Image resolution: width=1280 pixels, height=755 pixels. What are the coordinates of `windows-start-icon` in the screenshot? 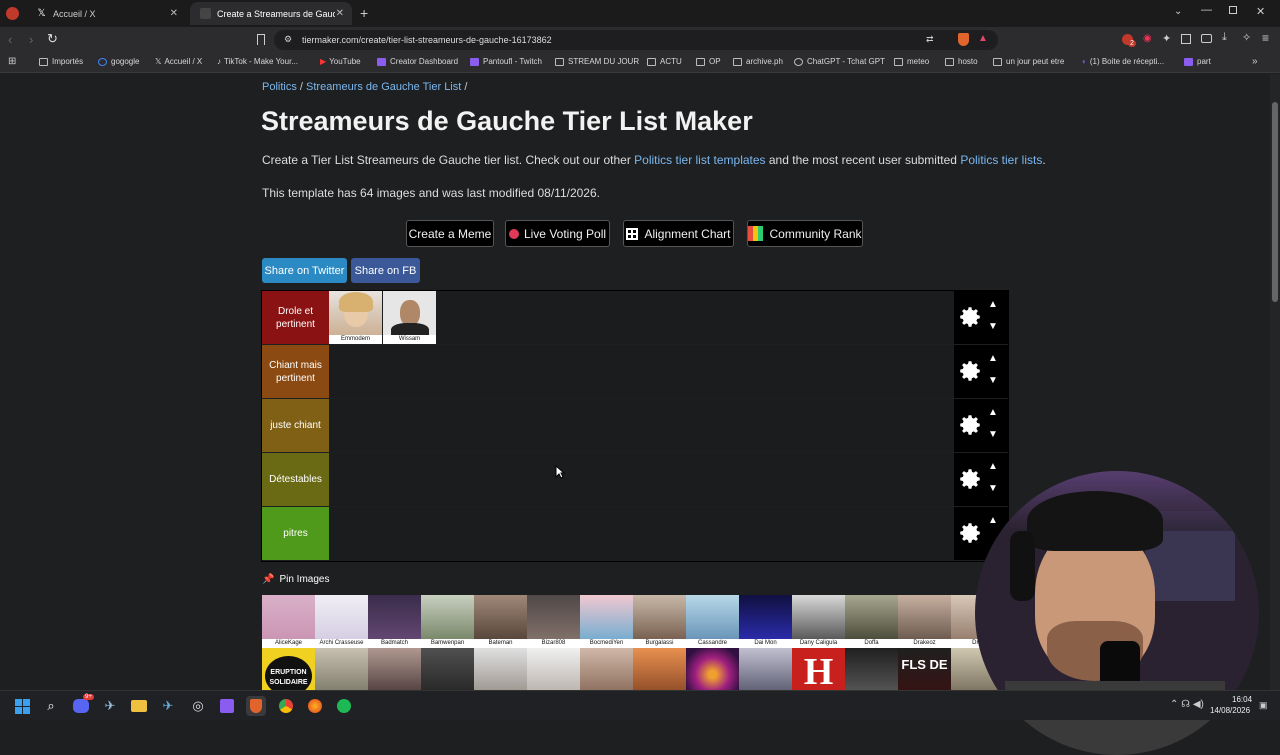 It's located at (22, 706).